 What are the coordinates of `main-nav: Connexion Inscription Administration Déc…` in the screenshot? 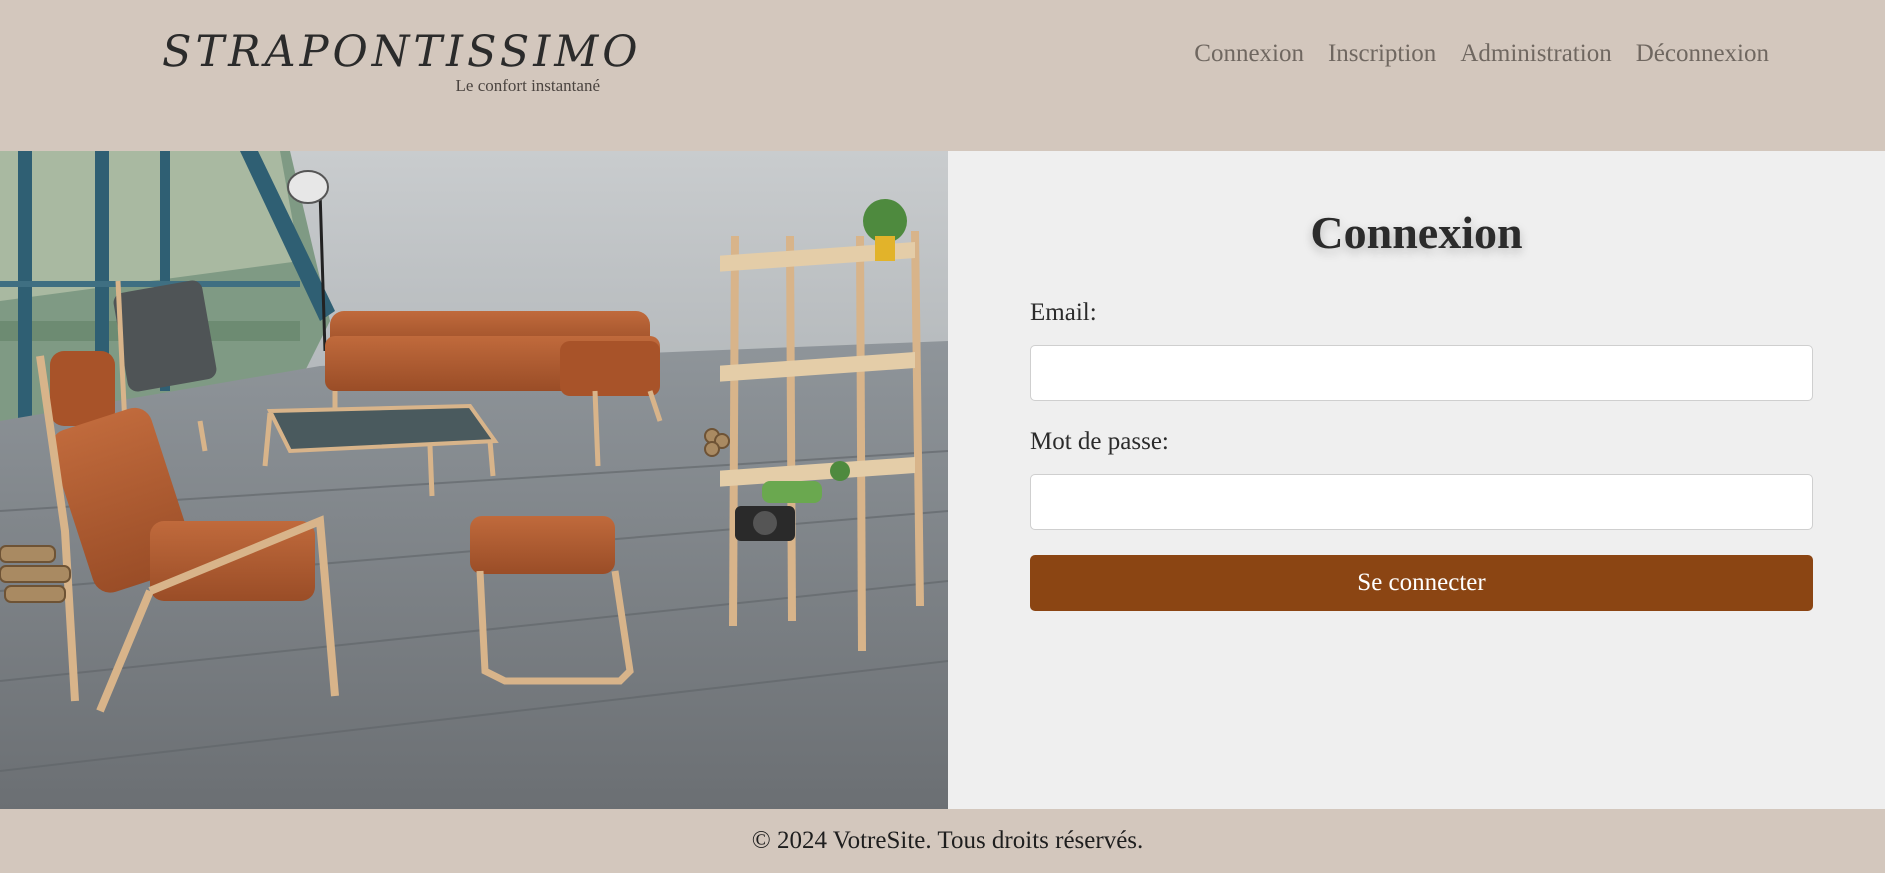 It's located at (1481, 54).